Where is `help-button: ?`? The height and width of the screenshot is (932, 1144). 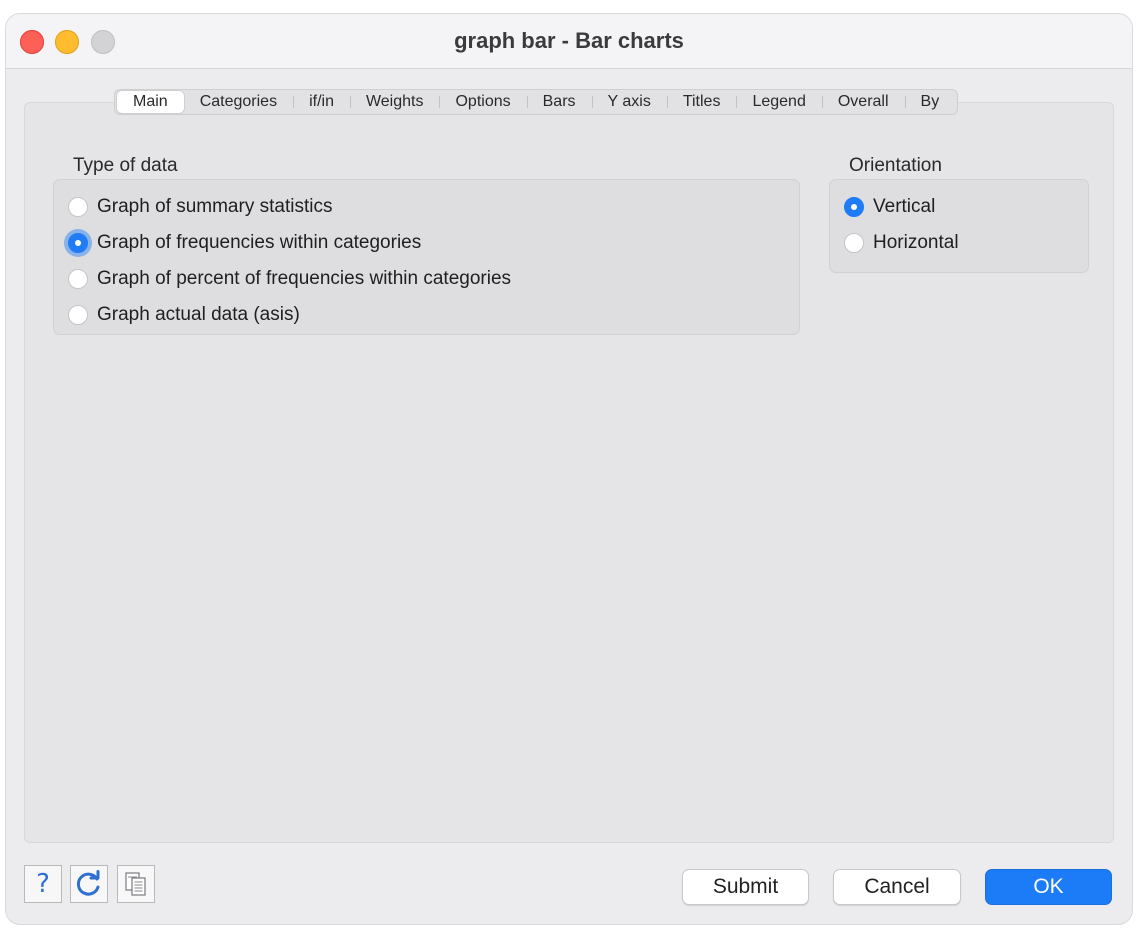 help-button: ? is located at coordinates (43, 884).